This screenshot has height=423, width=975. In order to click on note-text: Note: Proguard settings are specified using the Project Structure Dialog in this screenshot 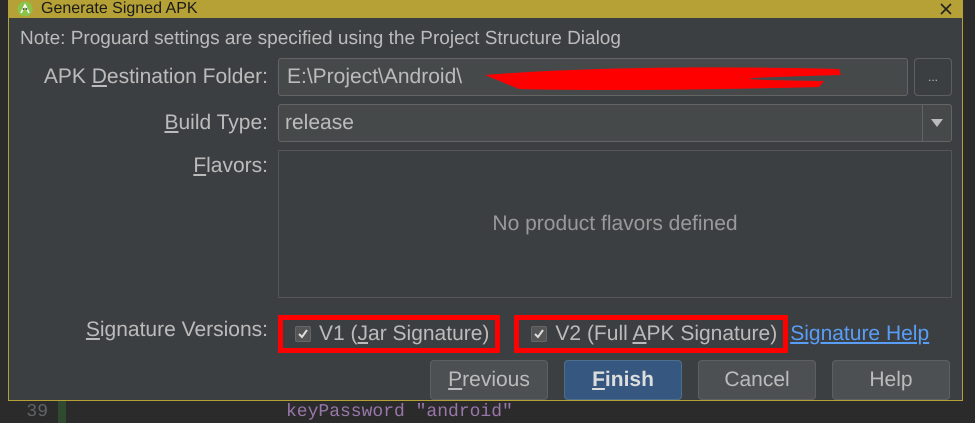, I will do `click(321, 39)`.